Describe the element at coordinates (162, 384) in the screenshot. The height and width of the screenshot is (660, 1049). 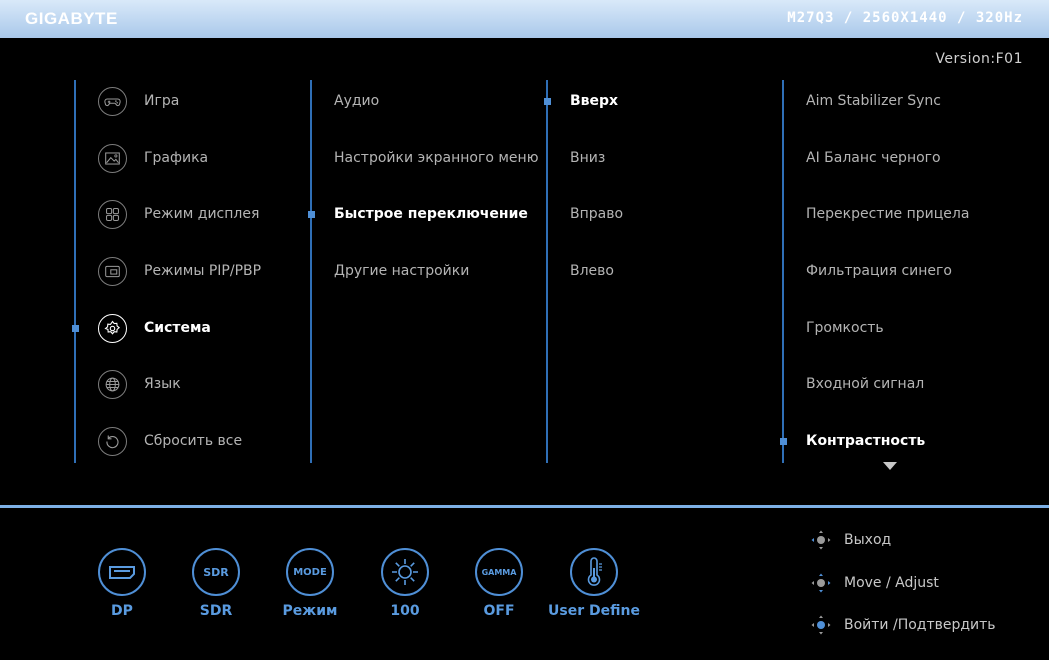
I see `menu-item-label: Язык` at that location.